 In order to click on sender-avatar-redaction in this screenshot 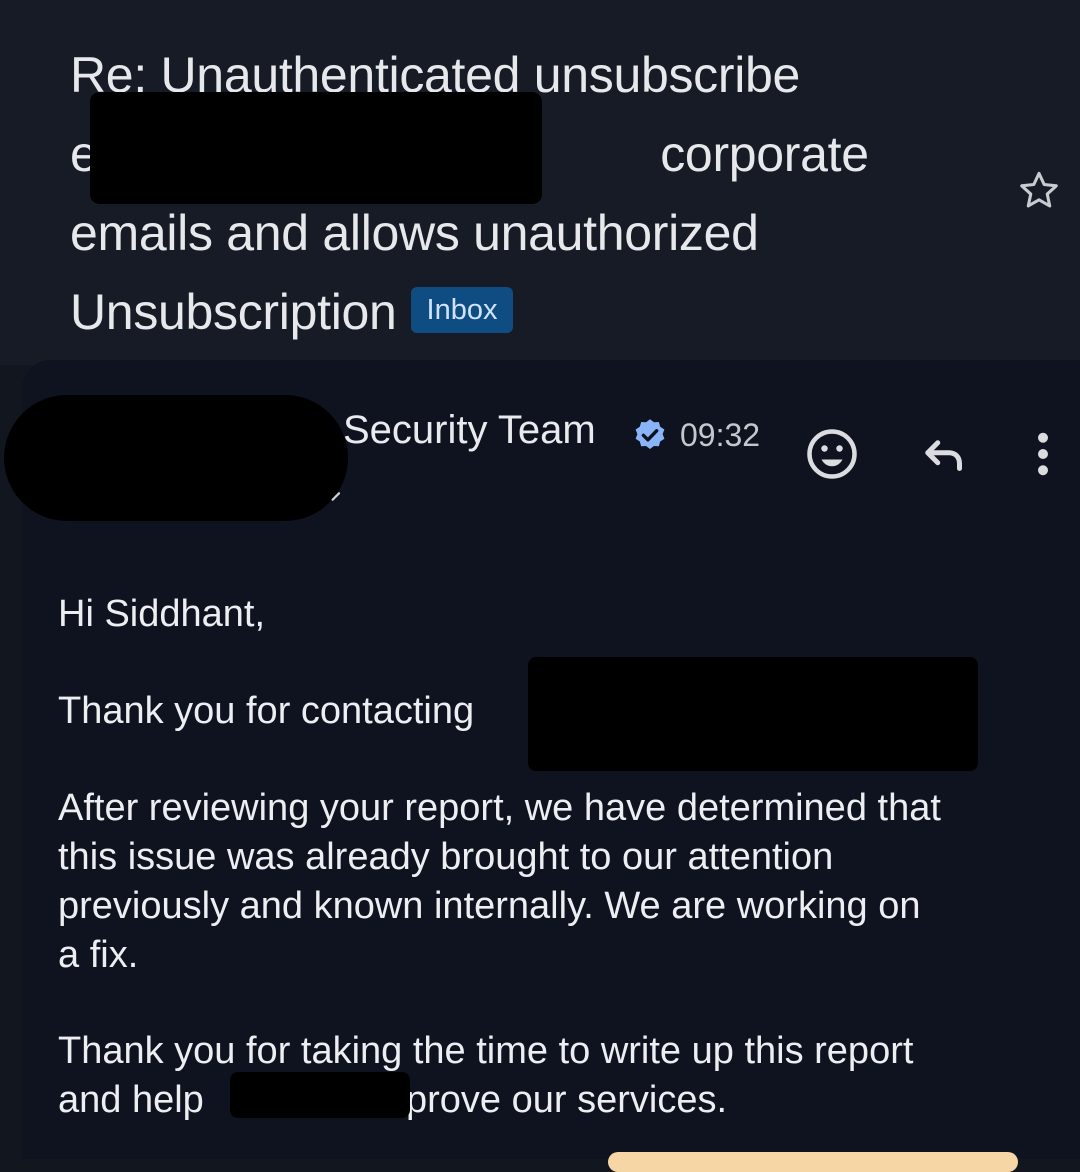, I will do `click(176, 458)`.